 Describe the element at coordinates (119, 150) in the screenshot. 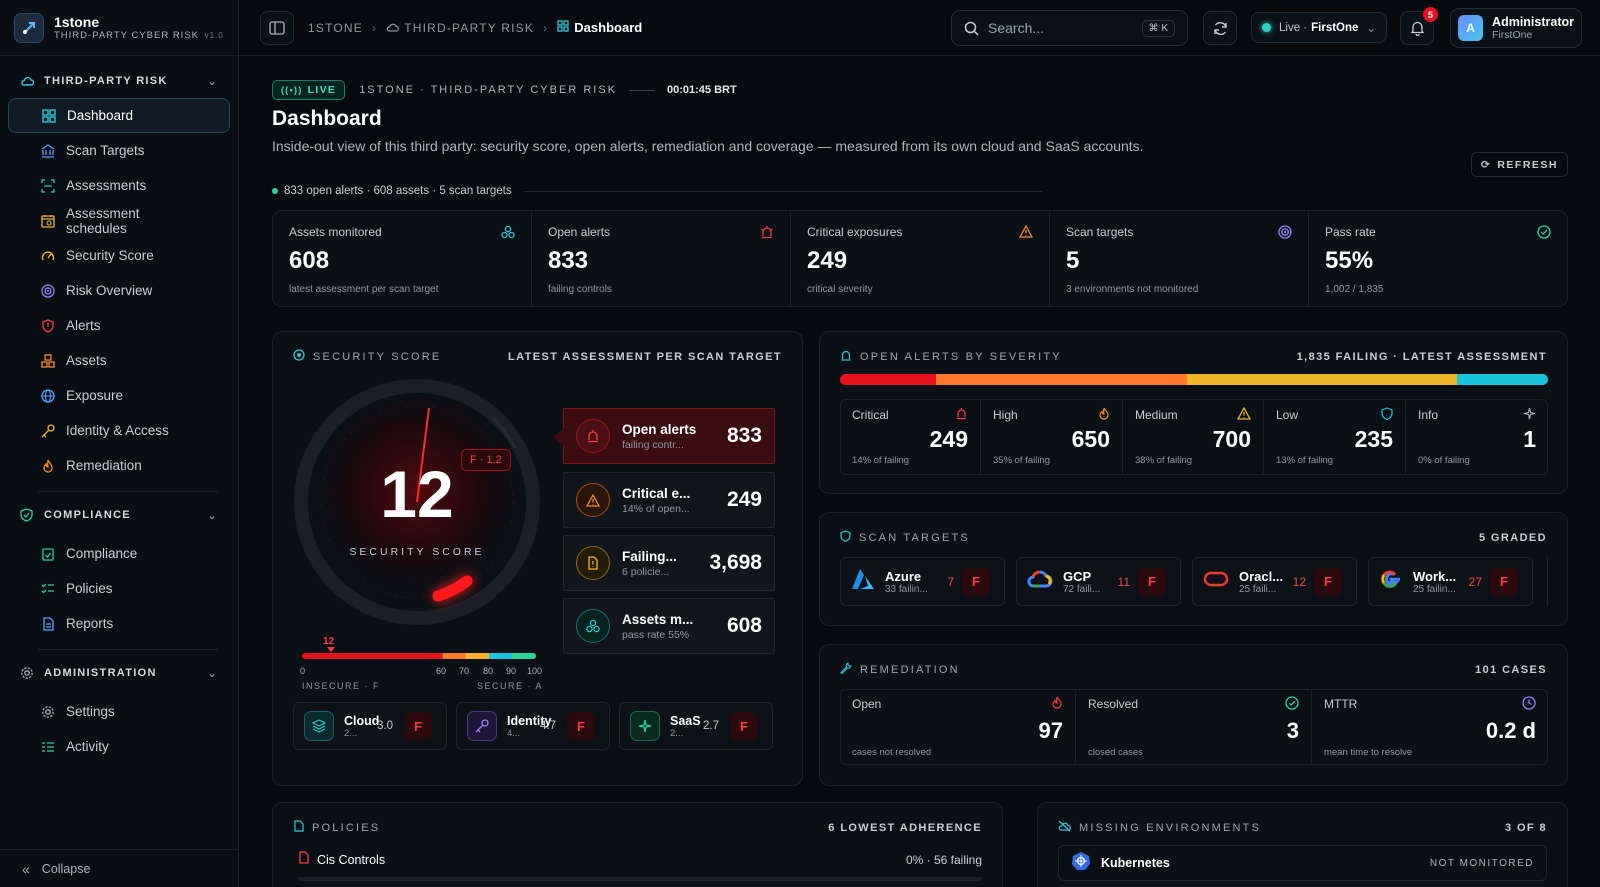

I see `sidebar-item-scan-targets: Scan Targets` at that location.